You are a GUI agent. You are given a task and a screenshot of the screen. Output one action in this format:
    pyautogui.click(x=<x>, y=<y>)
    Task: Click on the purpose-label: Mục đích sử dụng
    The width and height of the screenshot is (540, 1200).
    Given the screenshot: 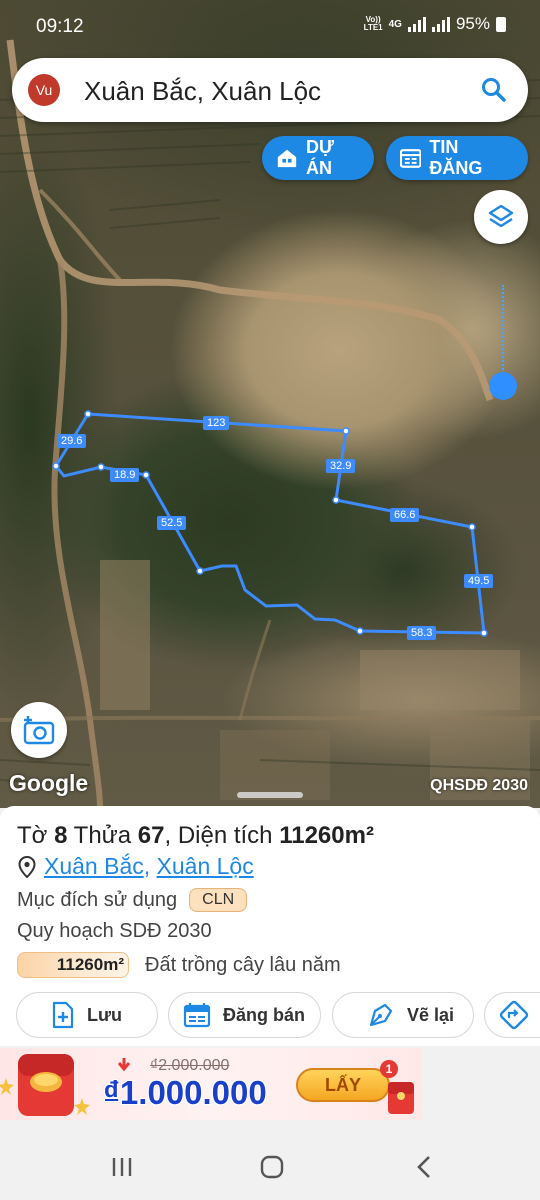 What is the action you would take?
    pyautogui.click(x=97, y=899)
    